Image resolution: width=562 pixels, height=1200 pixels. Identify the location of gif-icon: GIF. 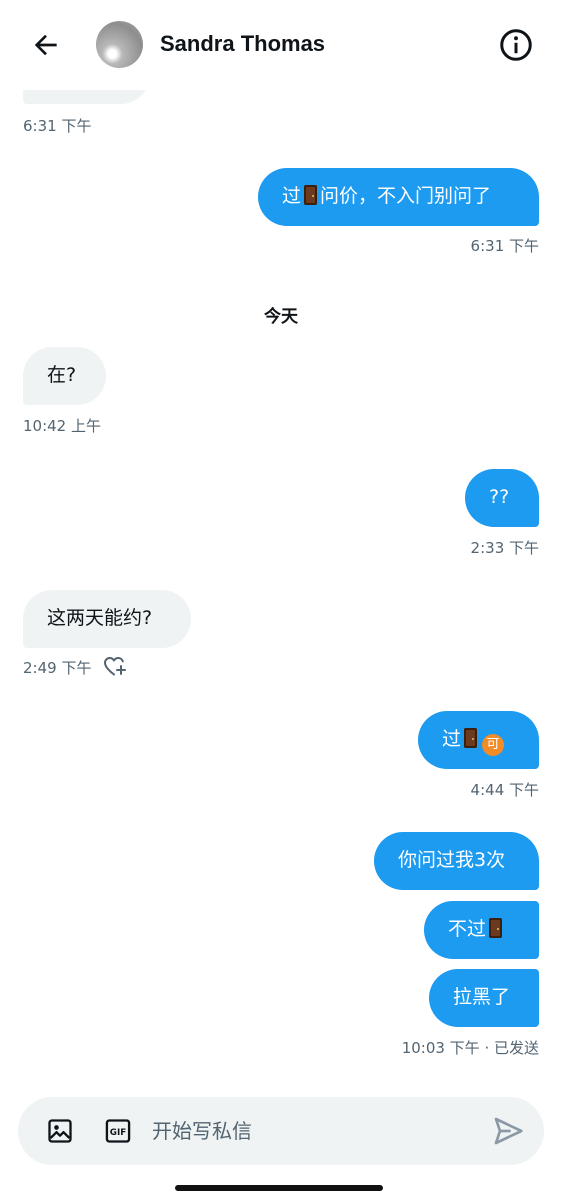
(118, 1131).